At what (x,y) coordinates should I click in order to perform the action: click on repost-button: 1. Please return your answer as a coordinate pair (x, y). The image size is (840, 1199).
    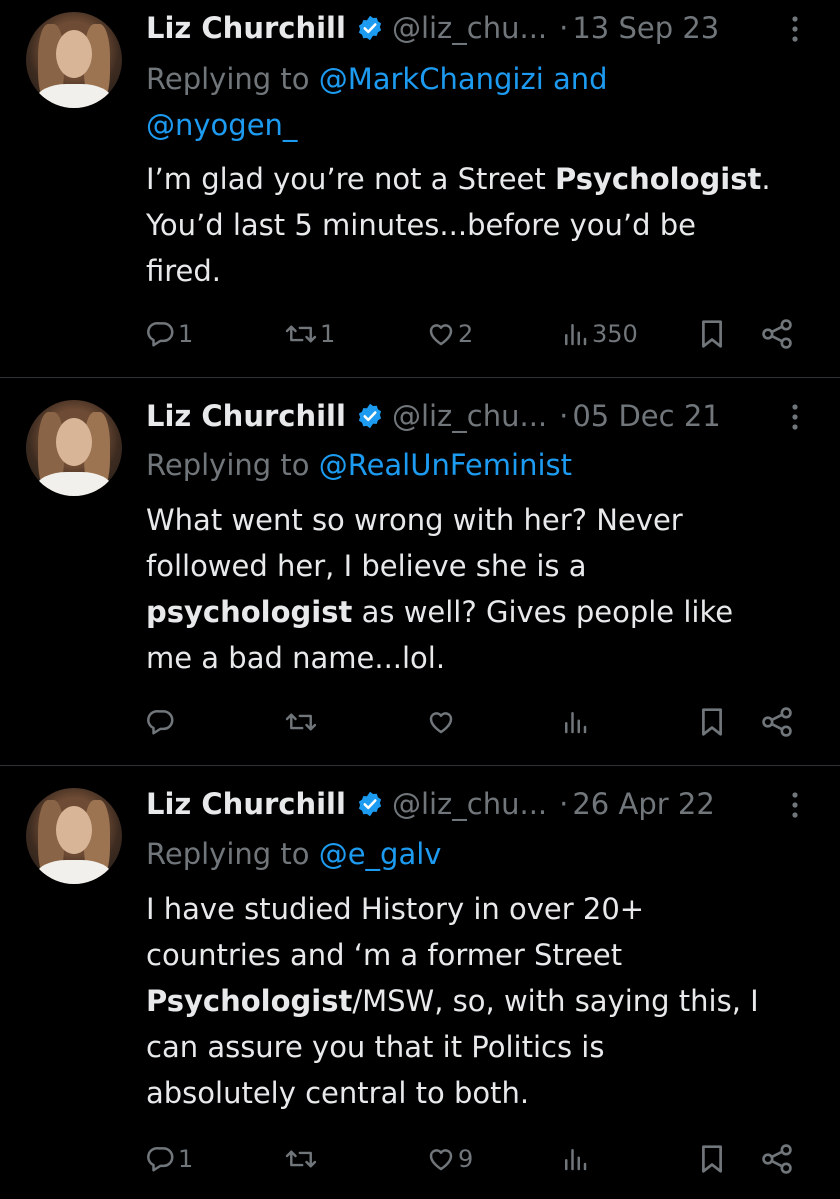
    Looking at the image, I should click on (309, 334).